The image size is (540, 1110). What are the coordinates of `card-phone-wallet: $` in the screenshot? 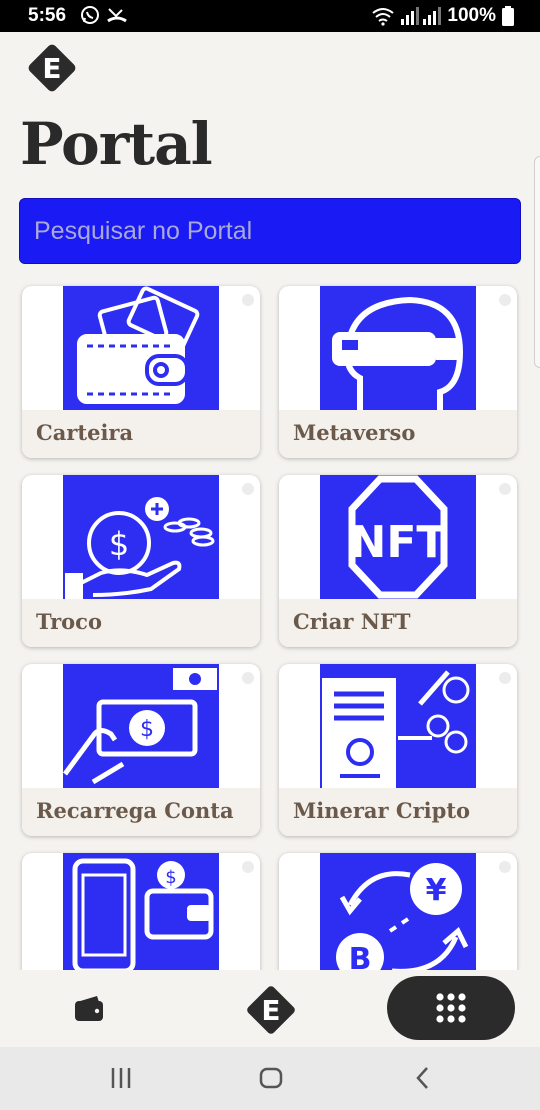 It's located at (141, 911).